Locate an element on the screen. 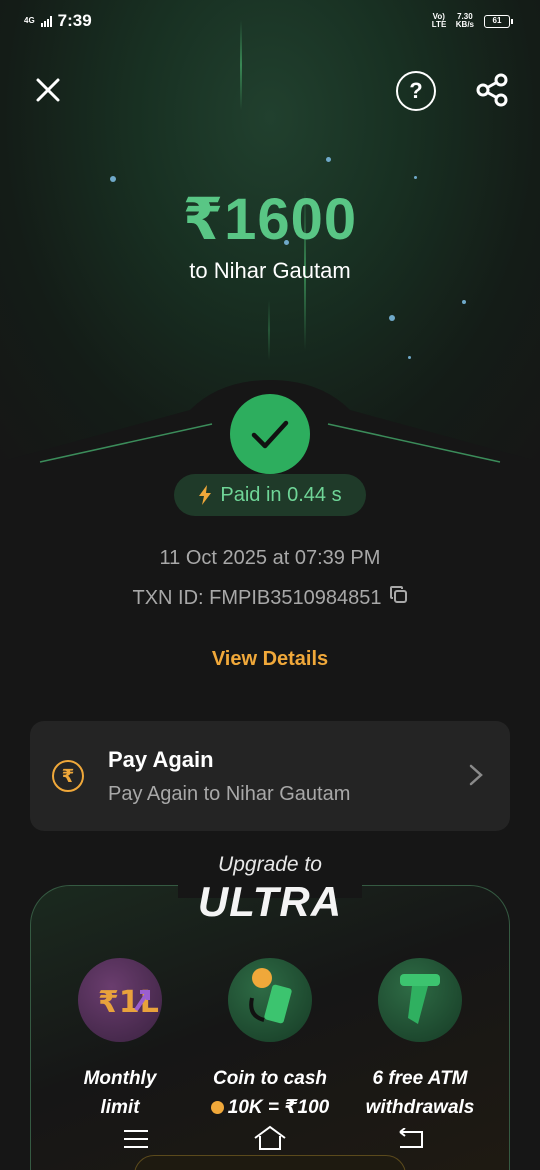  copy-icon is located at coordinates (398, 594).